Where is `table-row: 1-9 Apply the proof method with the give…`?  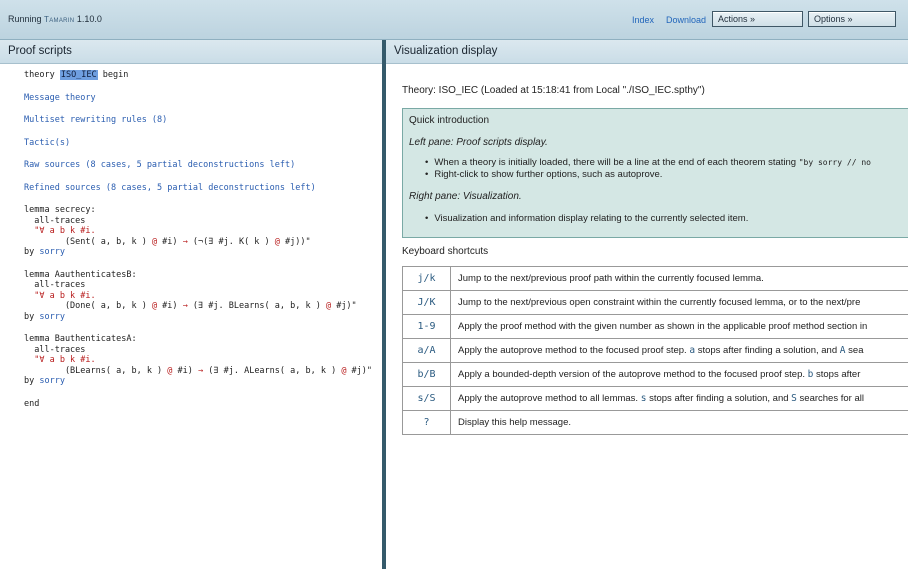 table-row: 1-9 Apply the proof method with the give… is located at coordinates (655, 326).